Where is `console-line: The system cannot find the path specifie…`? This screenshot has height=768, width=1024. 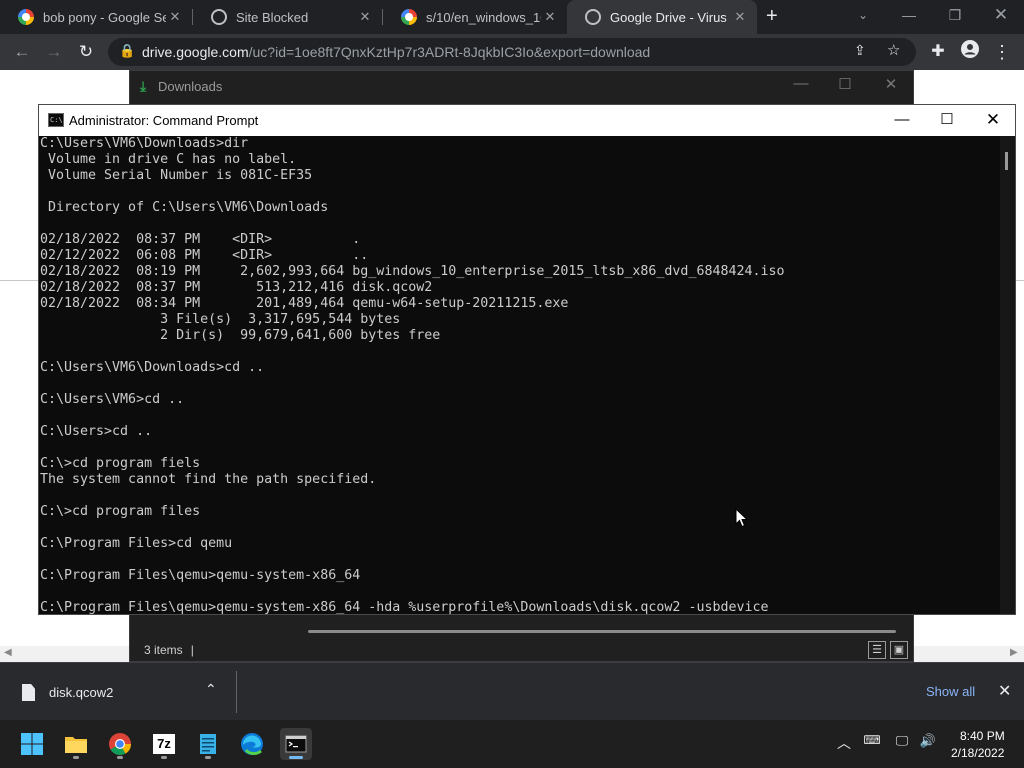 console-line: The system cannot find the path specifie… is located at coordinates (208, 479).